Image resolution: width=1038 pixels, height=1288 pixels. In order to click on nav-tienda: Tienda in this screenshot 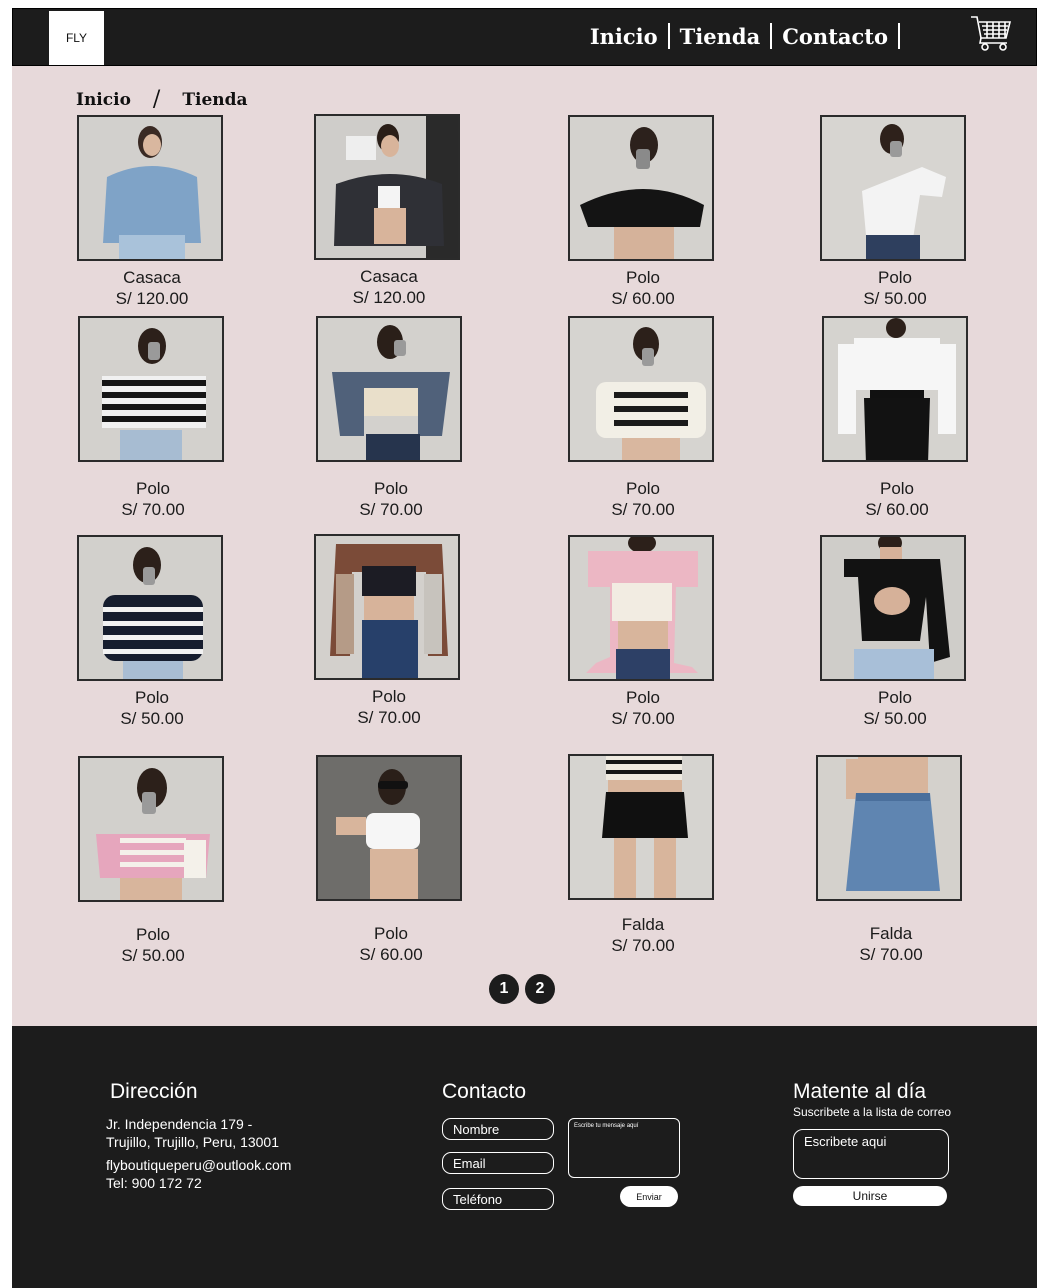, I will do `click(720, 36)`.